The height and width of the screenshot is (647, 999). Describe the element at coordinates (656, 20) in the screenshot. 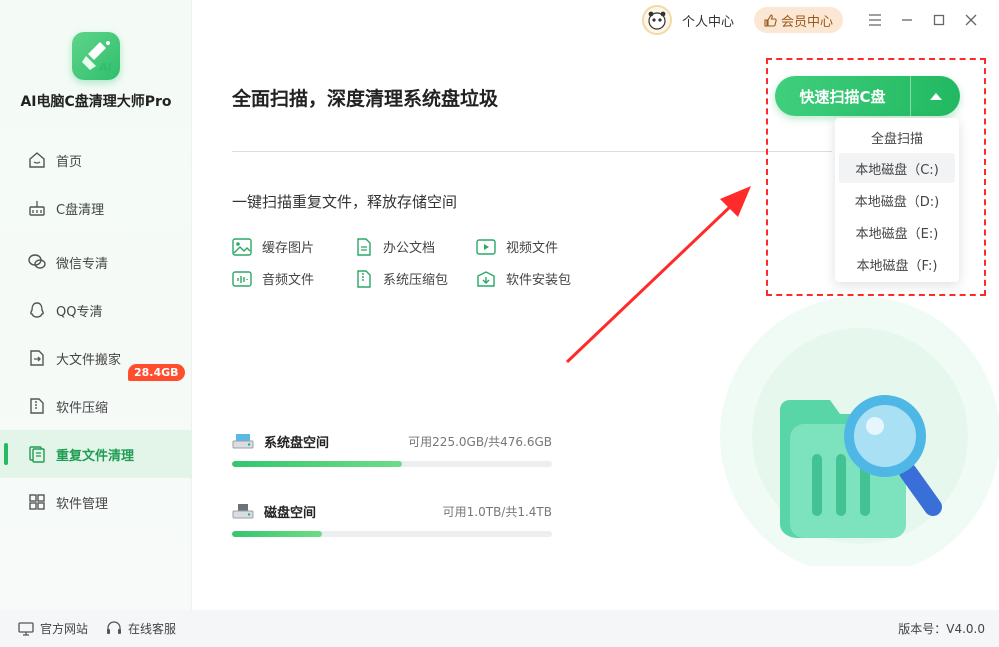

I see `avatar` at that location.